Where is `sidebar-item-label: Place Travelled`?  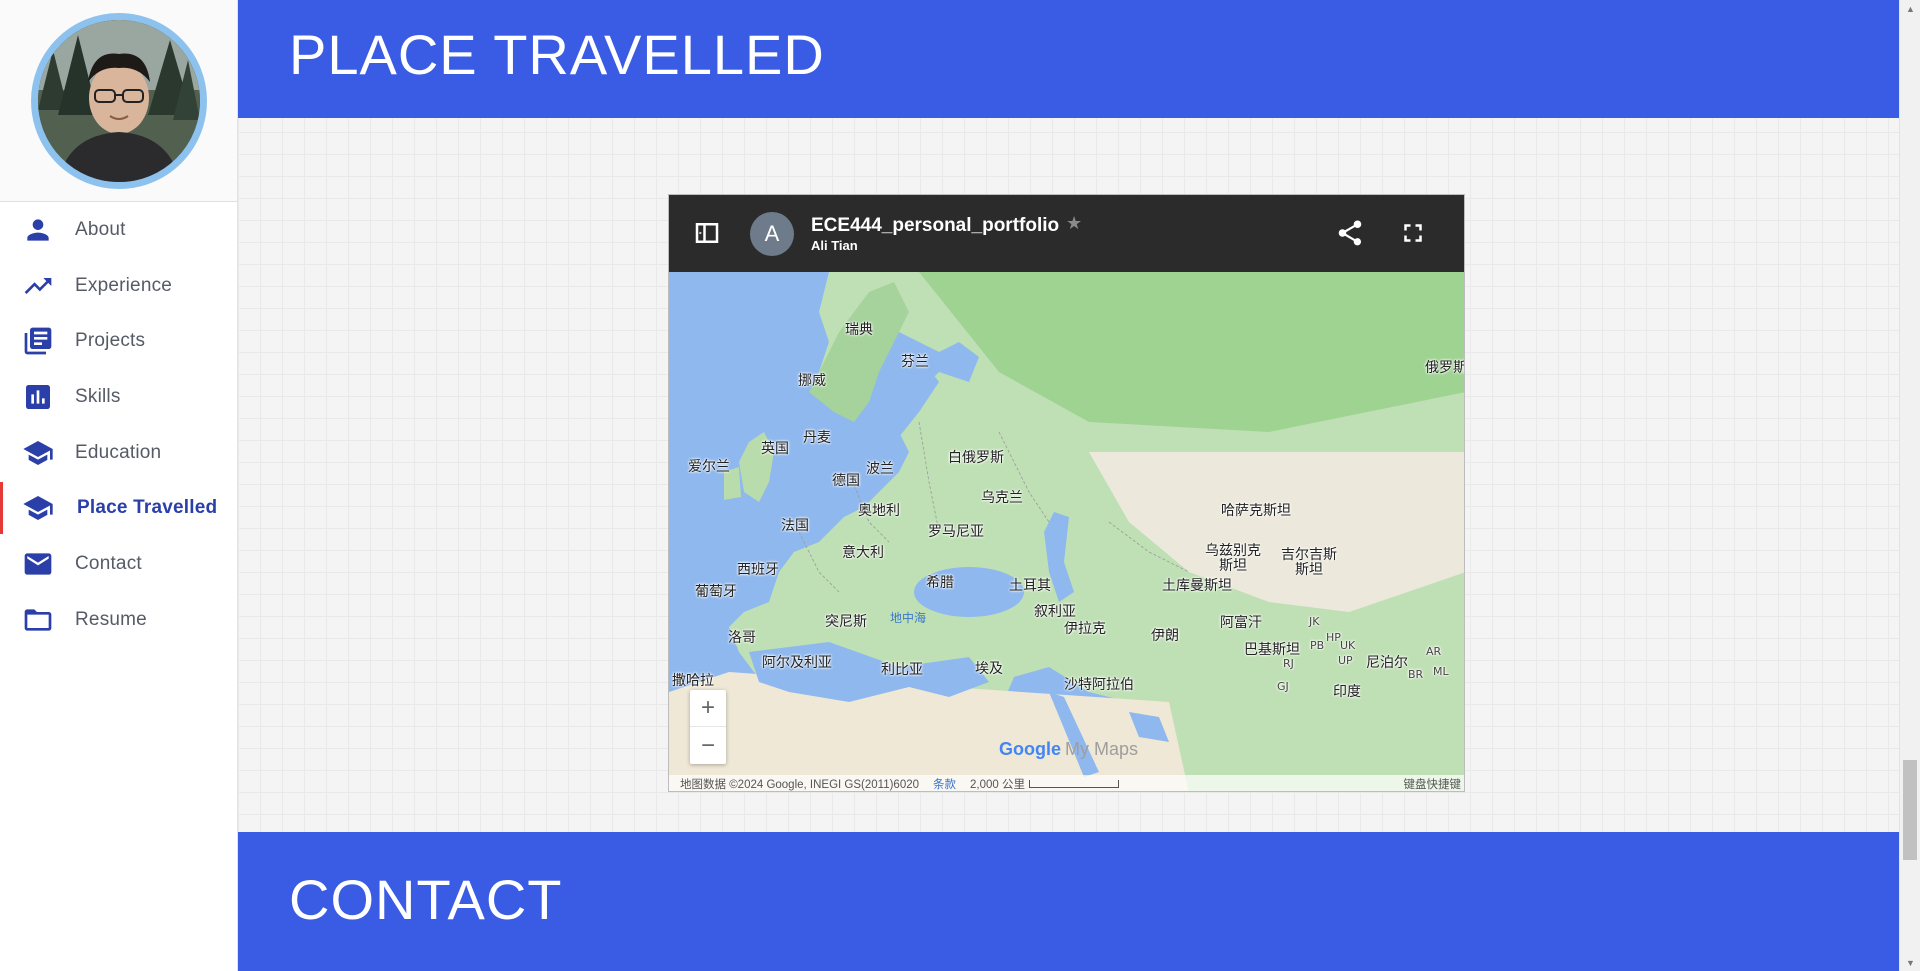 sidebar-item-label: Place Travelled is located at coordinates (147, 508).